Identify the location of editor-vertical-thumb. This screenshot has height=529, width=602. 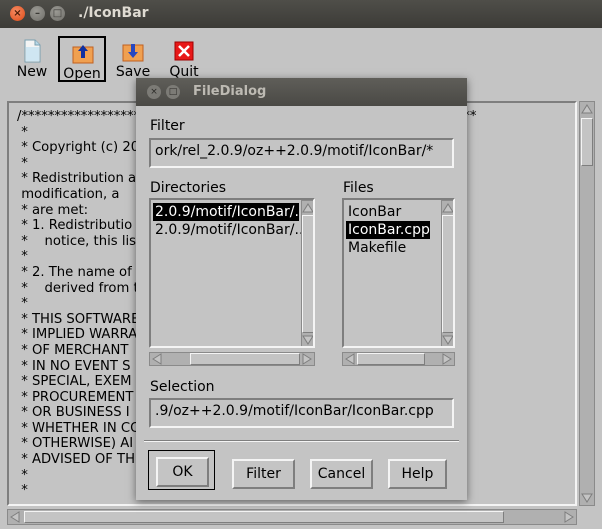
(587, 142).